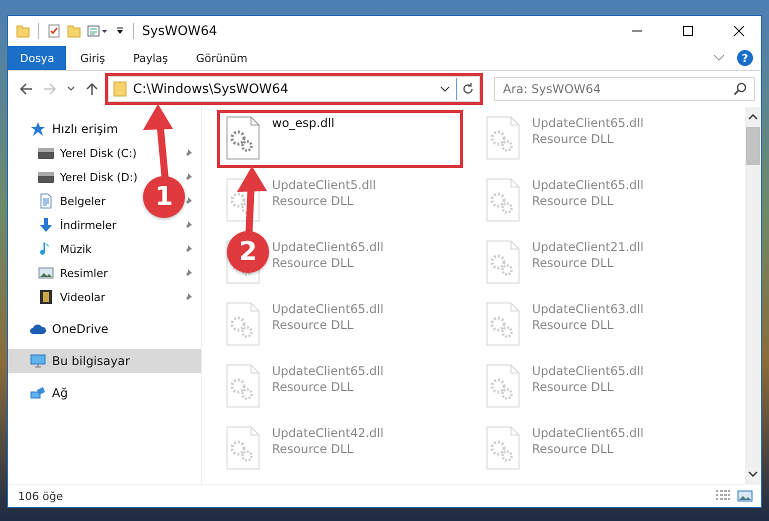 This screenshot has height=521, width=769. Describe the element at coordinates (688, 31) in the screenshot. I see `maximize-icon` at that location.